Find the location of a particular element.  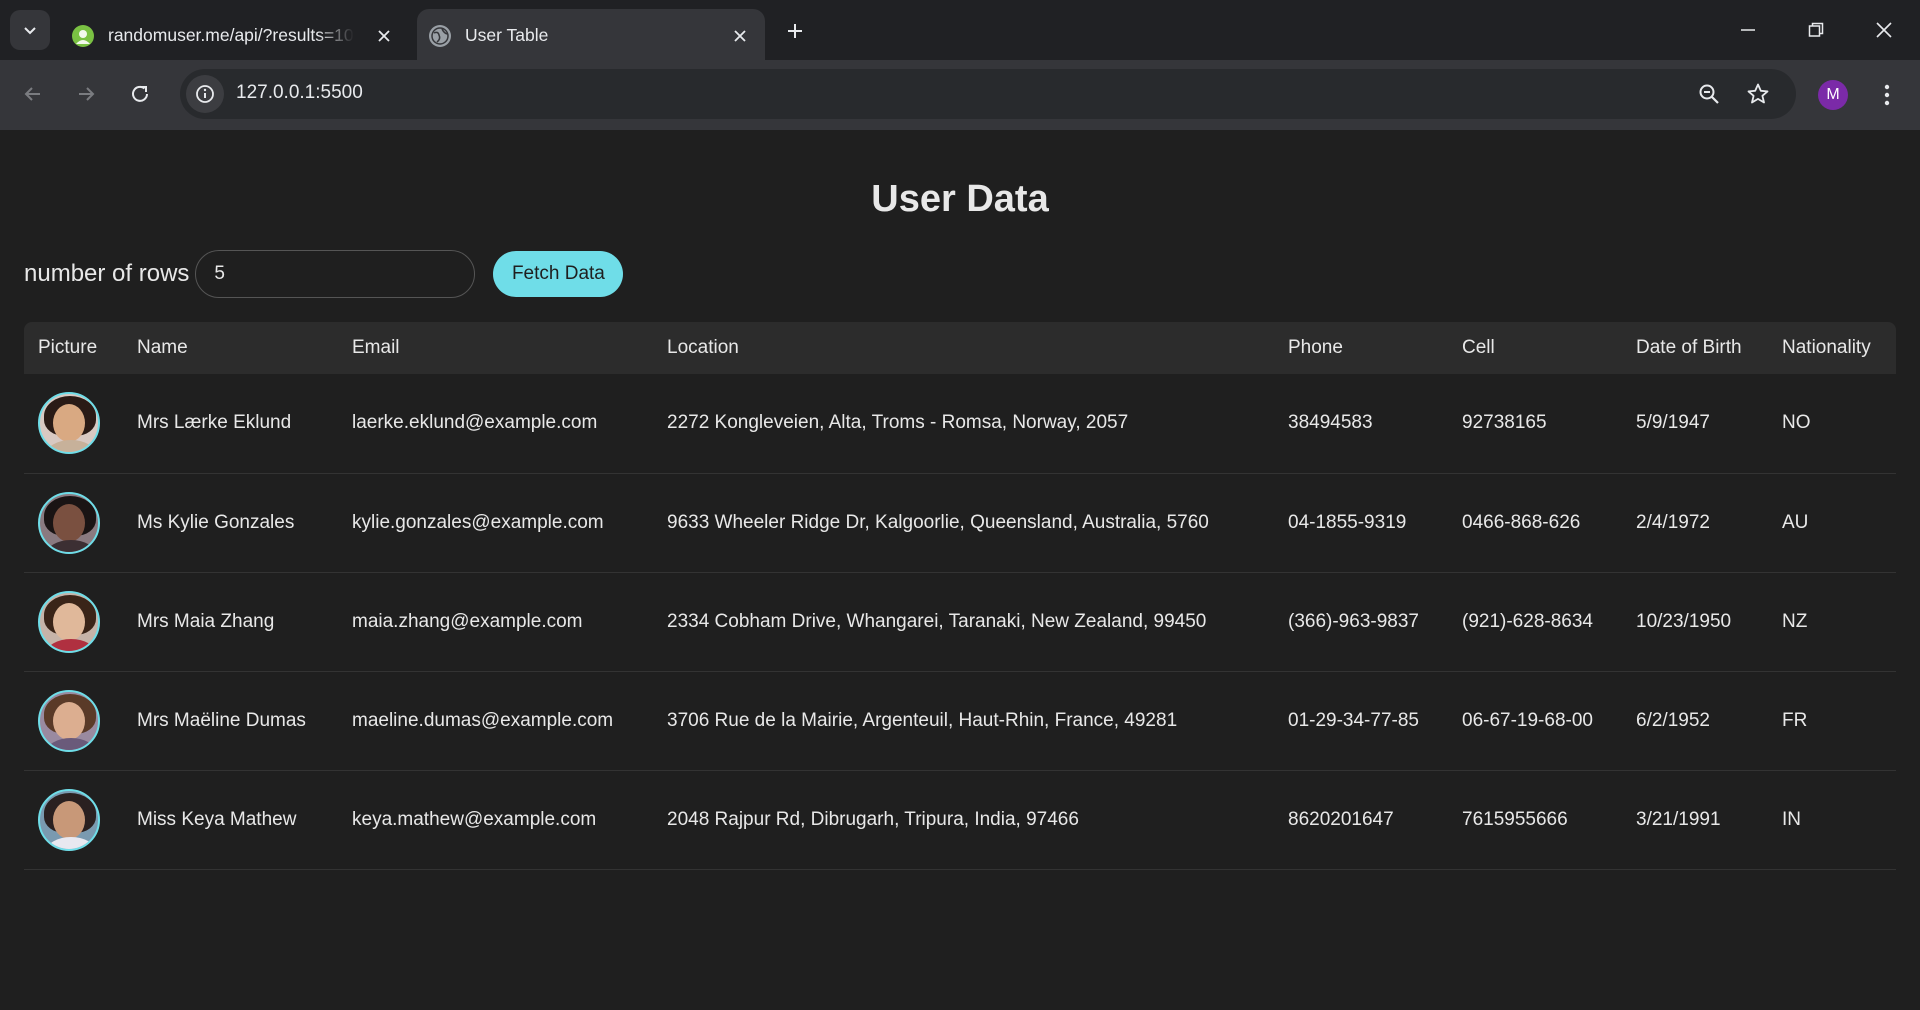

user-name: Mrs Maëline Dumas is located at coordinates (221, 720).